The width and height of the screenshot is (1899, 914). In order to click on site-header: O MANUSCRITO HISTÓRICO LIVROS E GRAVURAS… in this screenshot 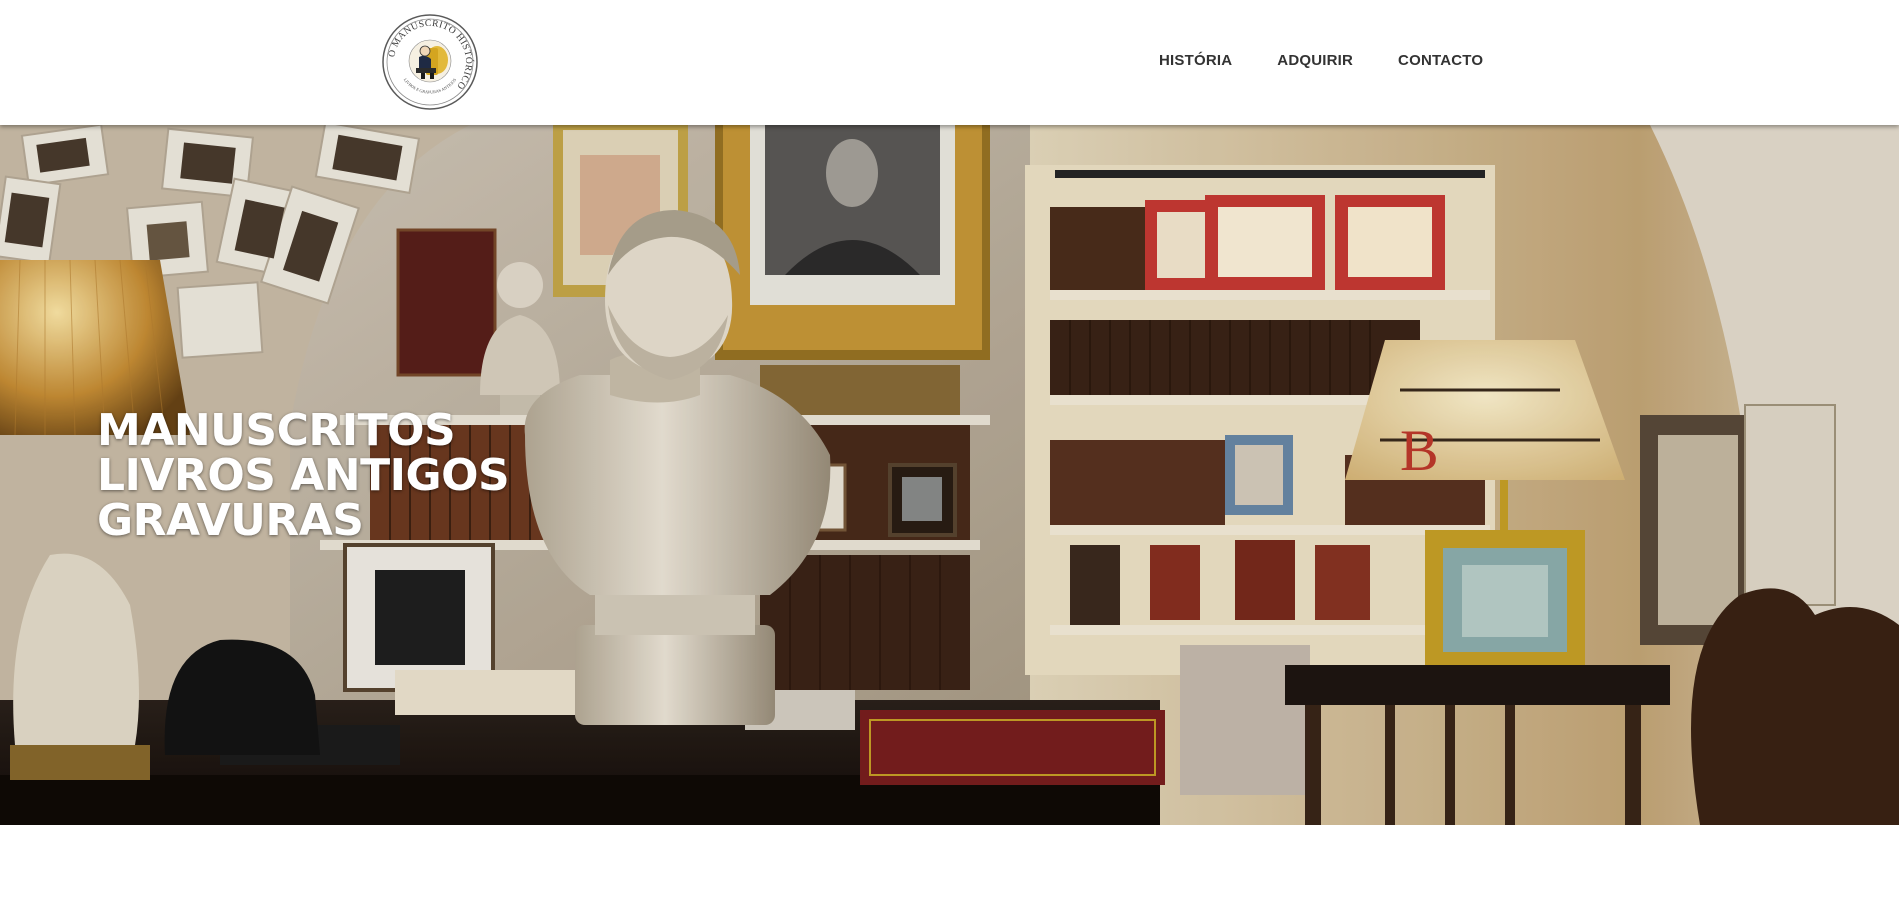, I will do `click(949, 62)`.